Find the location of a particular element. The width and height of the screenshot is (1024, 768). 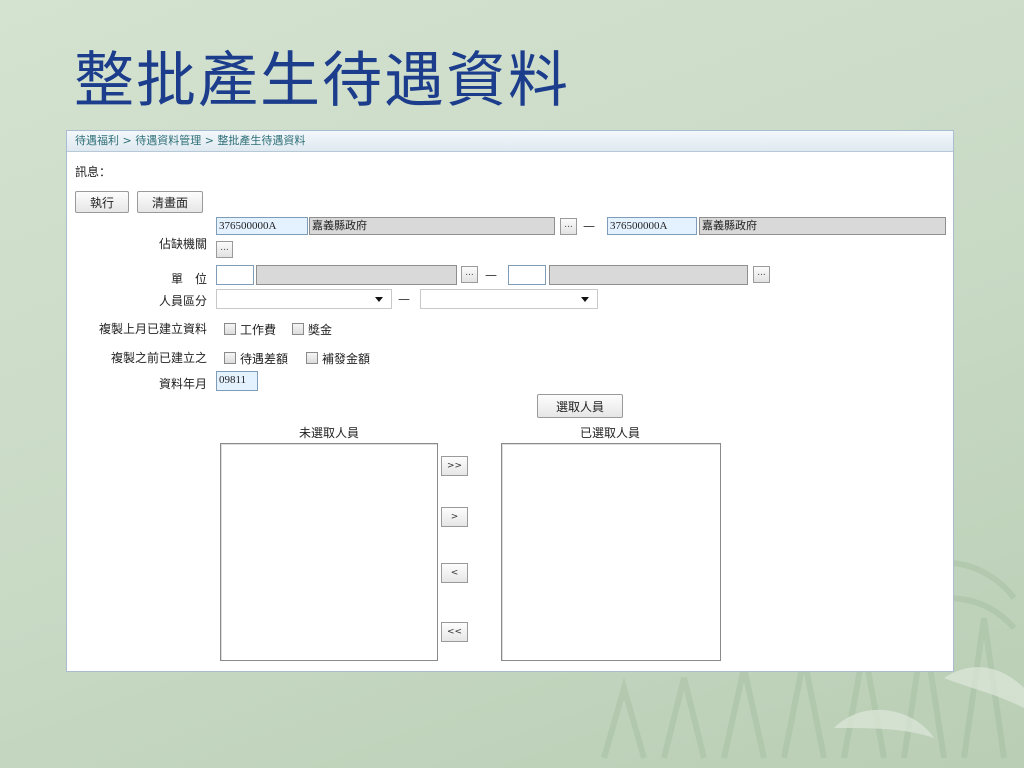

unit-from-name-field is located at coordinates (356, 275).